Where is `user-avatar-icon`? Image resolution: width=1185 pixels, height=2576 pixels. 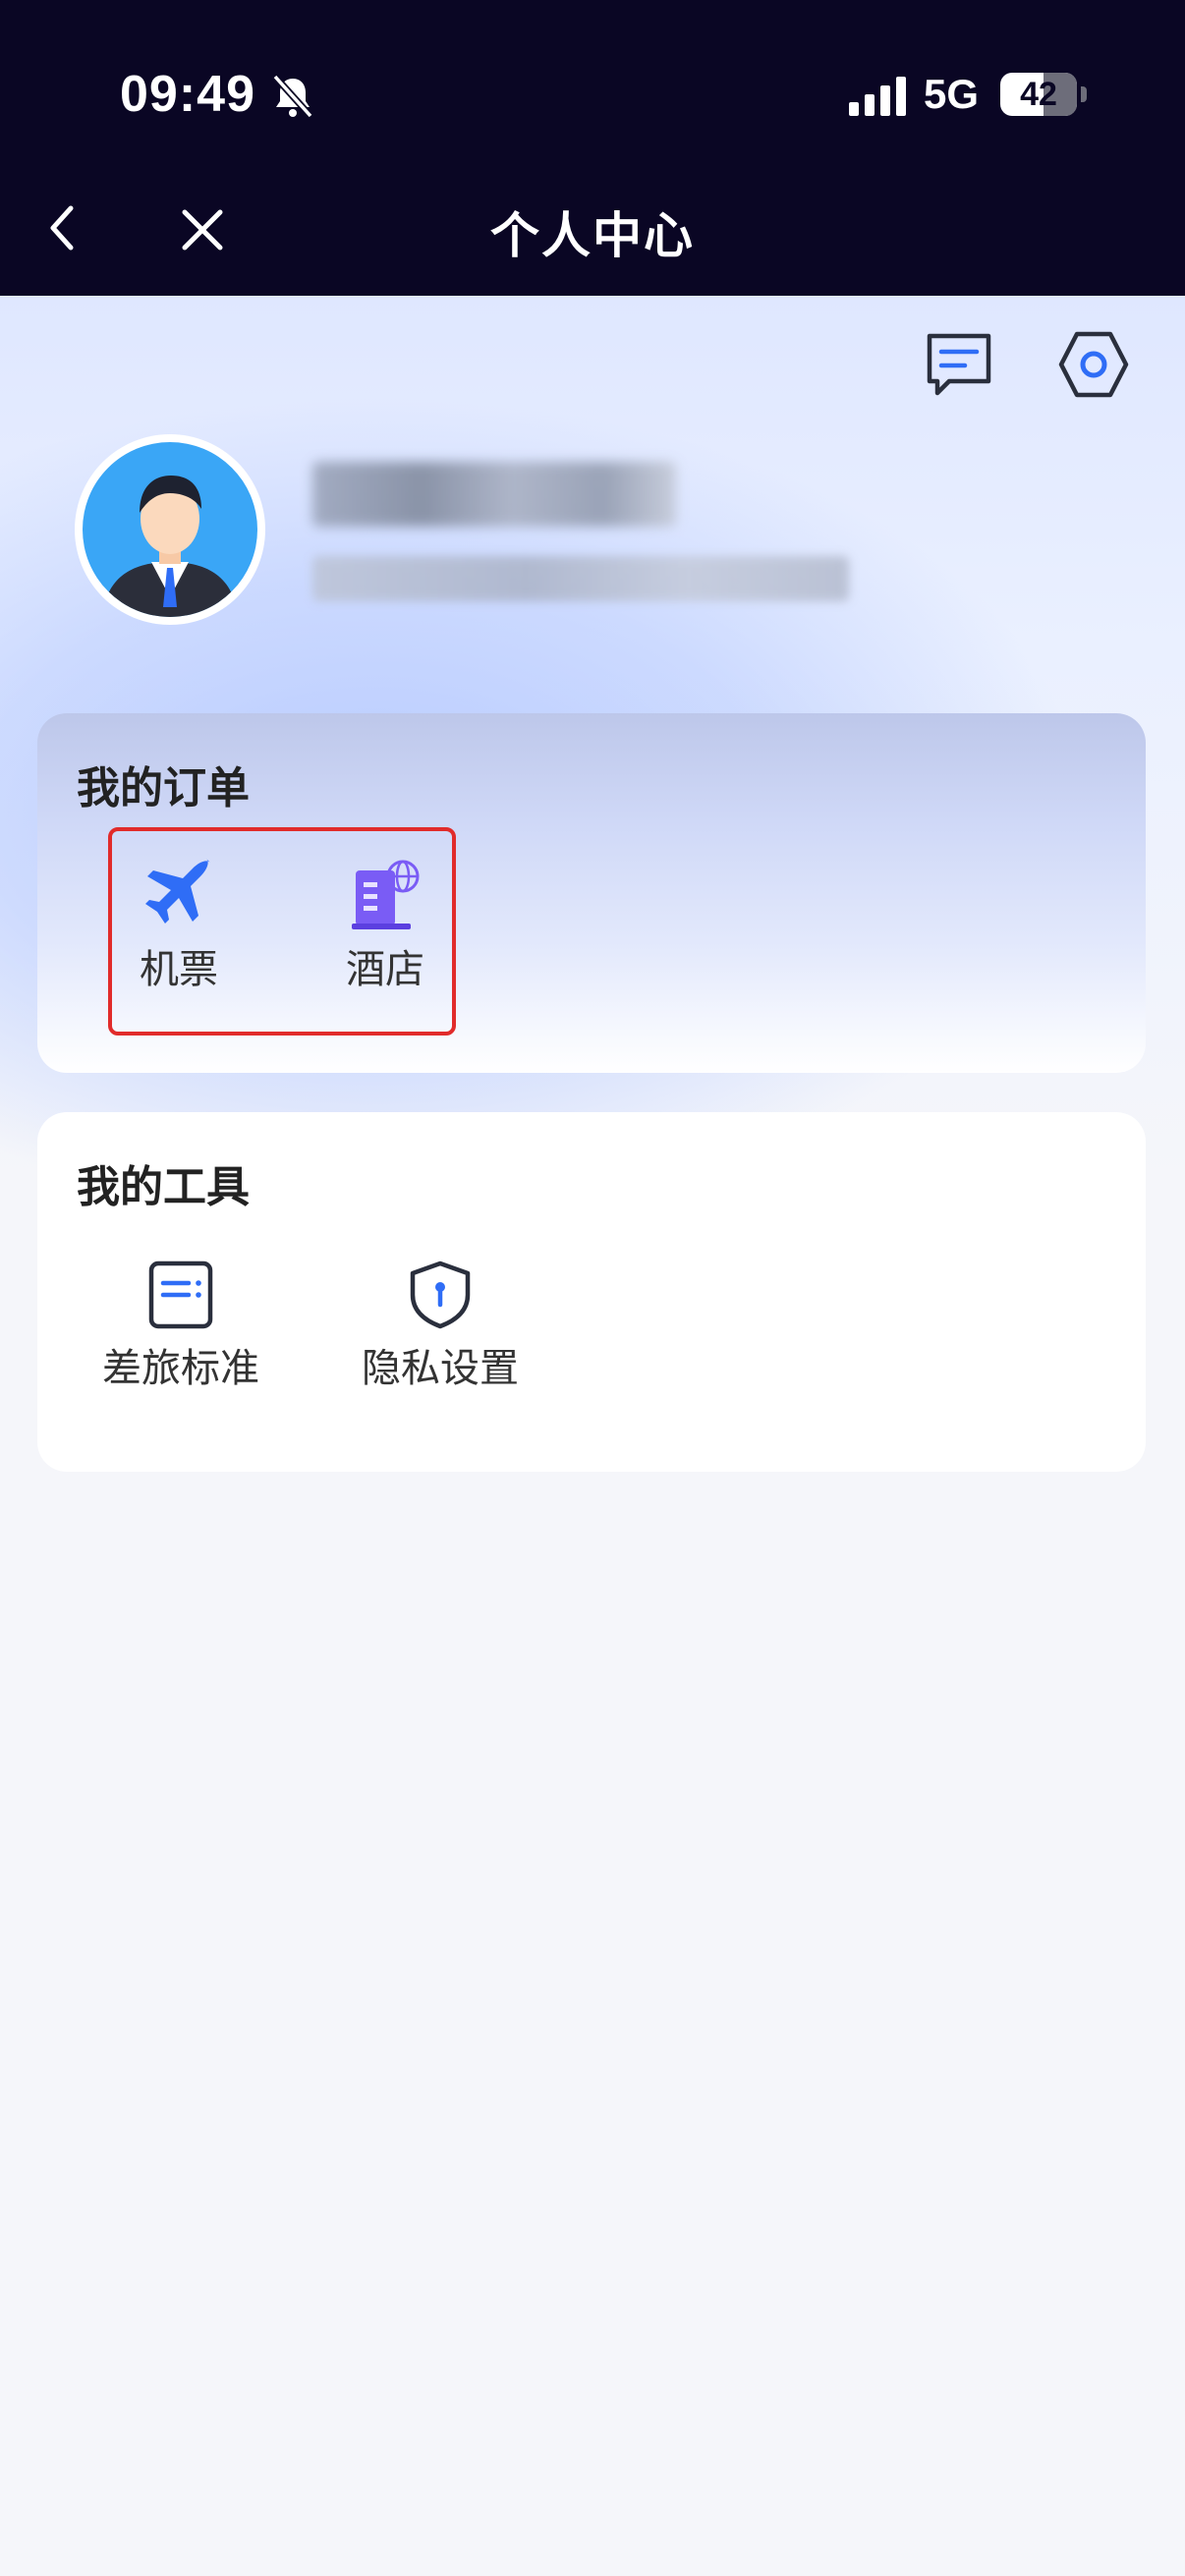 user-avatar-icon is located at coordinates (170, 529).